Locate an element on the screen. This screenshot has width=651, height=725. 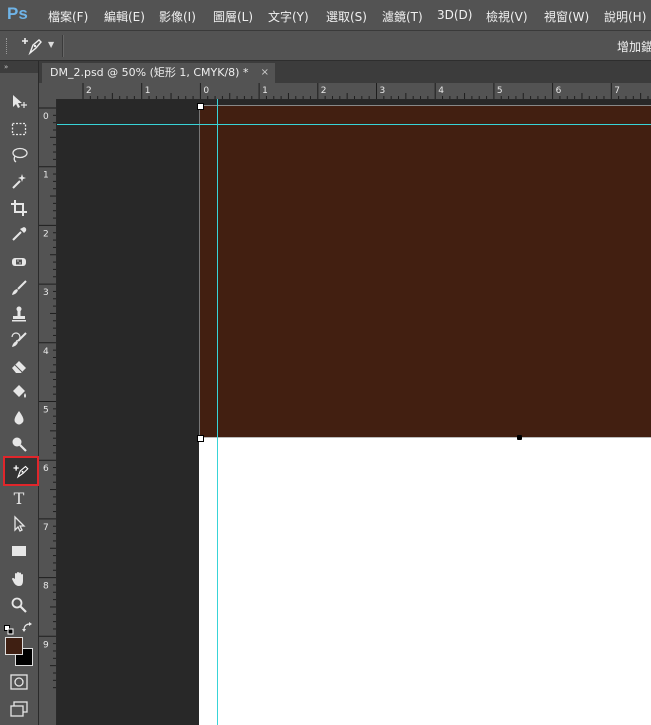
menu-edit: 編輯(E) is located at coordinates (124, 16).